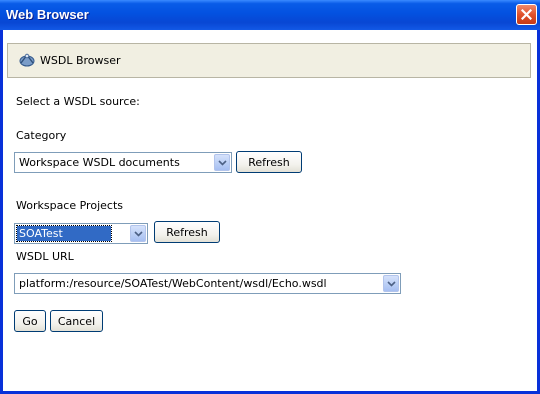 This screenshot has height=394, width=540. What do you see at coordinates (41, 135) in the screenshot?
I see `category-label: Category` at bounding box center [41, 135].